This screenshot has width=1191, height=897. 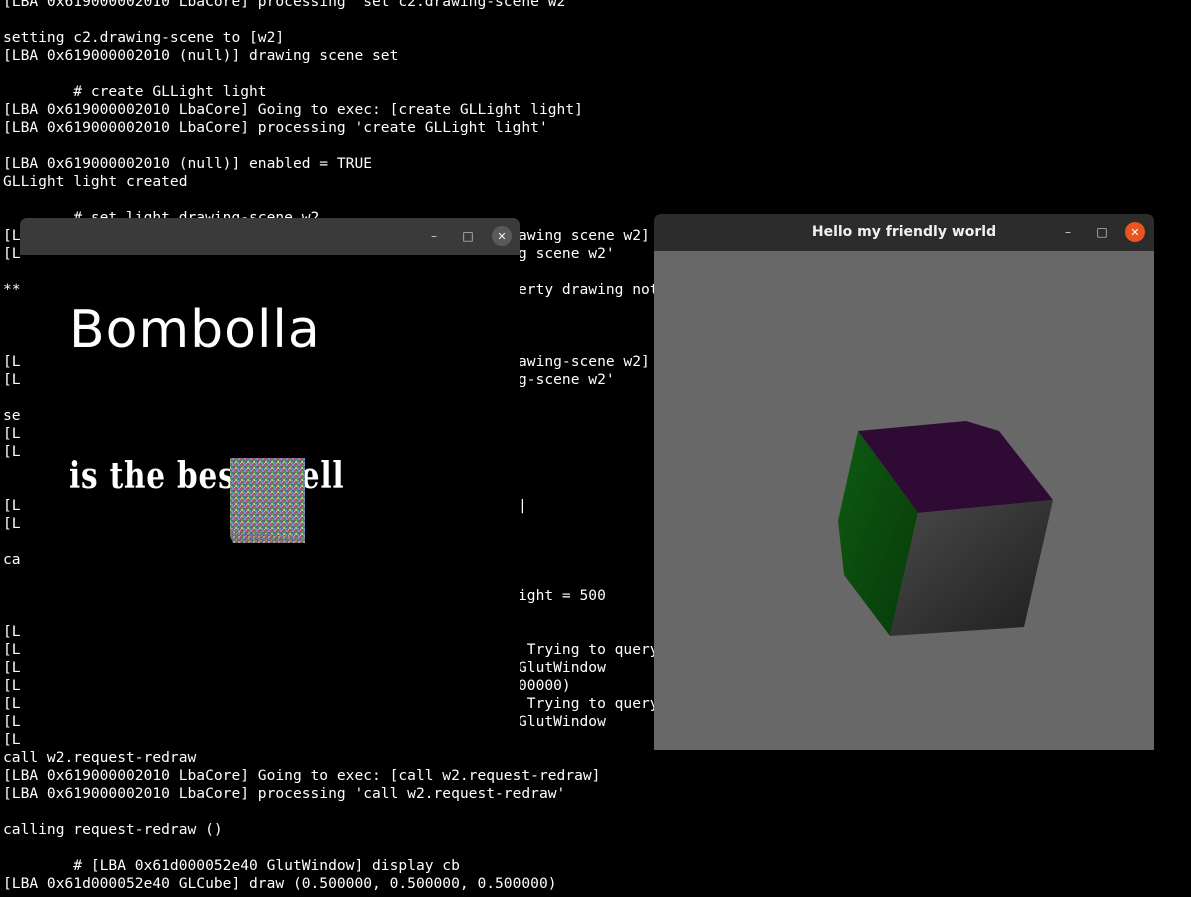 I want to click on terminal-line: GLLight light created, so click(x=95, y=181).